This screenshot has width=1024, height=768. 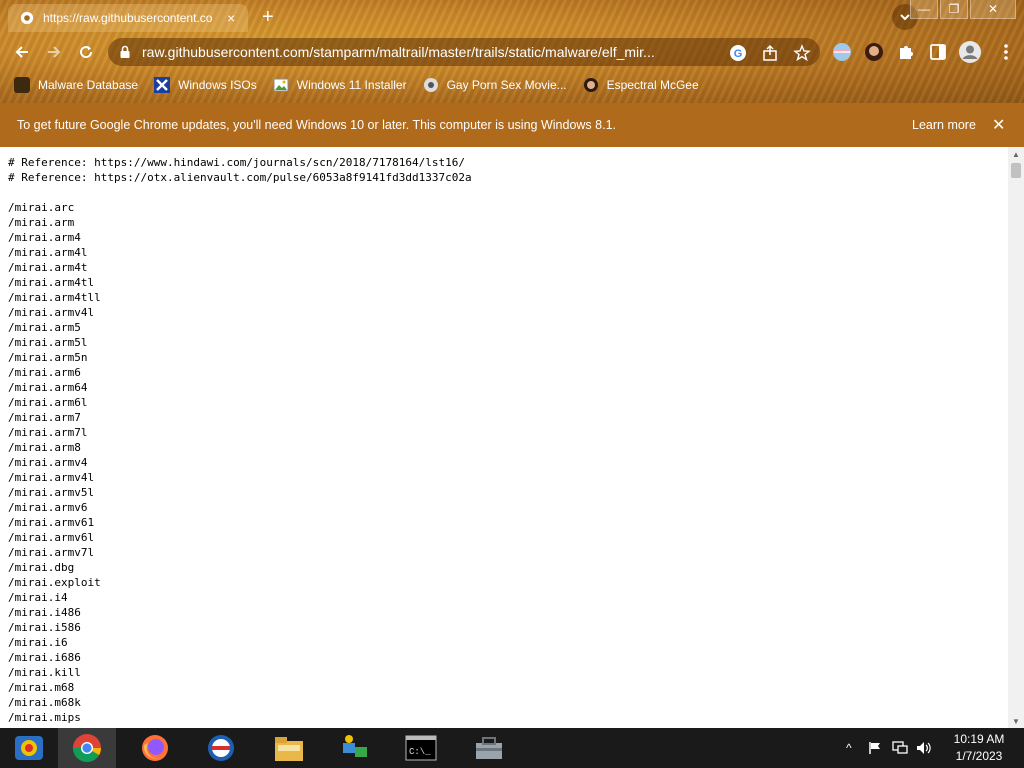 I want to click on extension-flag-icon, so click(x=842, y=52).